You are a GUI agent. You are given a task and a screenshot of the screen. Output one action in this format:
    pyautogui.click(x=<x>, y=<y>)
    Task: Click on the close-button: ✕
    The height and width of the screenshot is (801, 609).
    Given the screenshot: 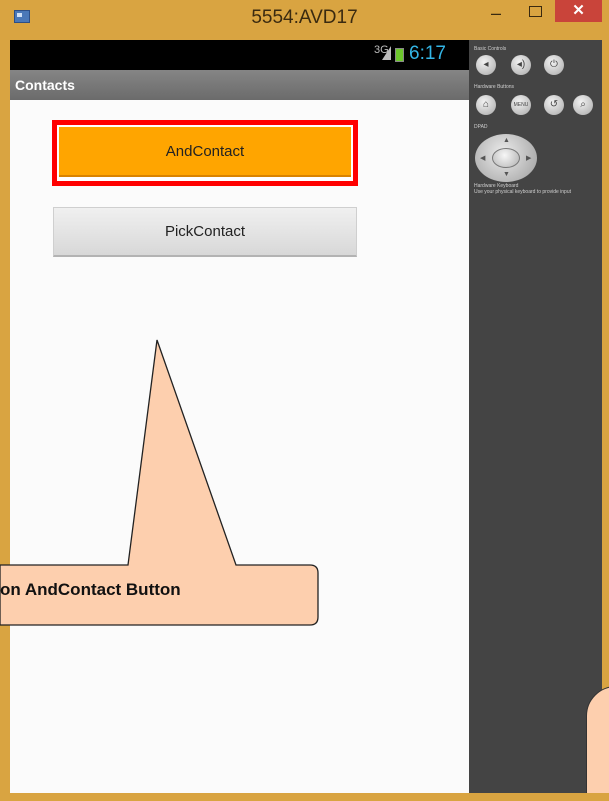 What is the action you would take?
    pyautogui.click(x=578, y=11)
    